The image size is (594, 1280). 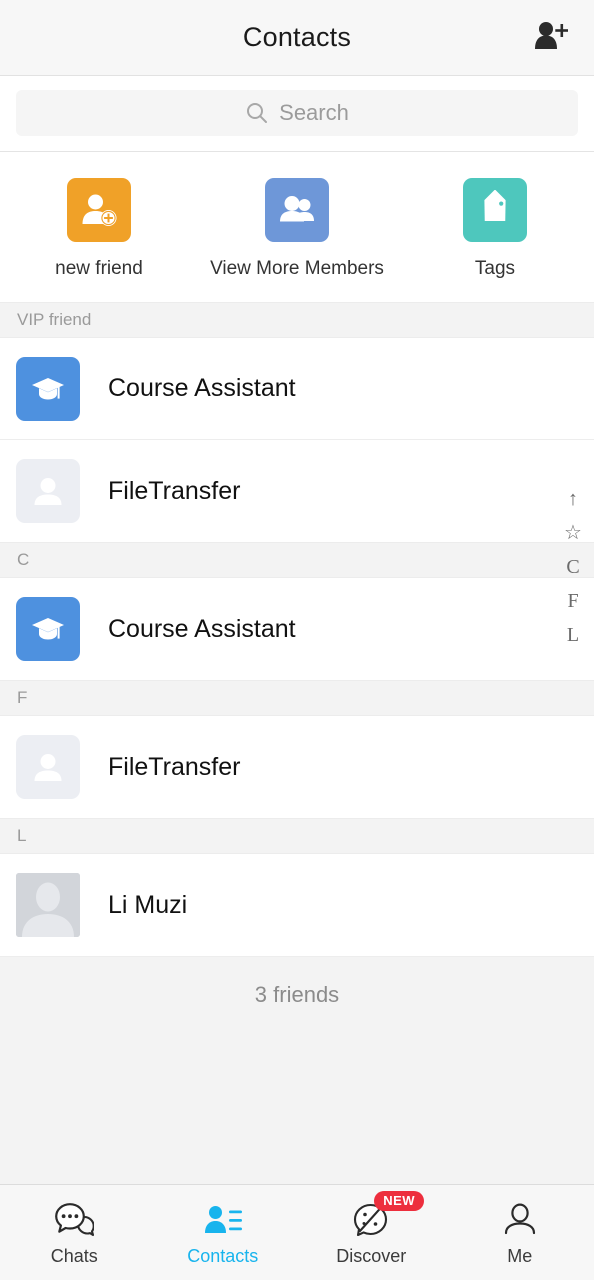 What do you see at coordinates (297, 994) in the screenshot?
I see `friends-count: 3 friends` at bounding box center [297, 994].